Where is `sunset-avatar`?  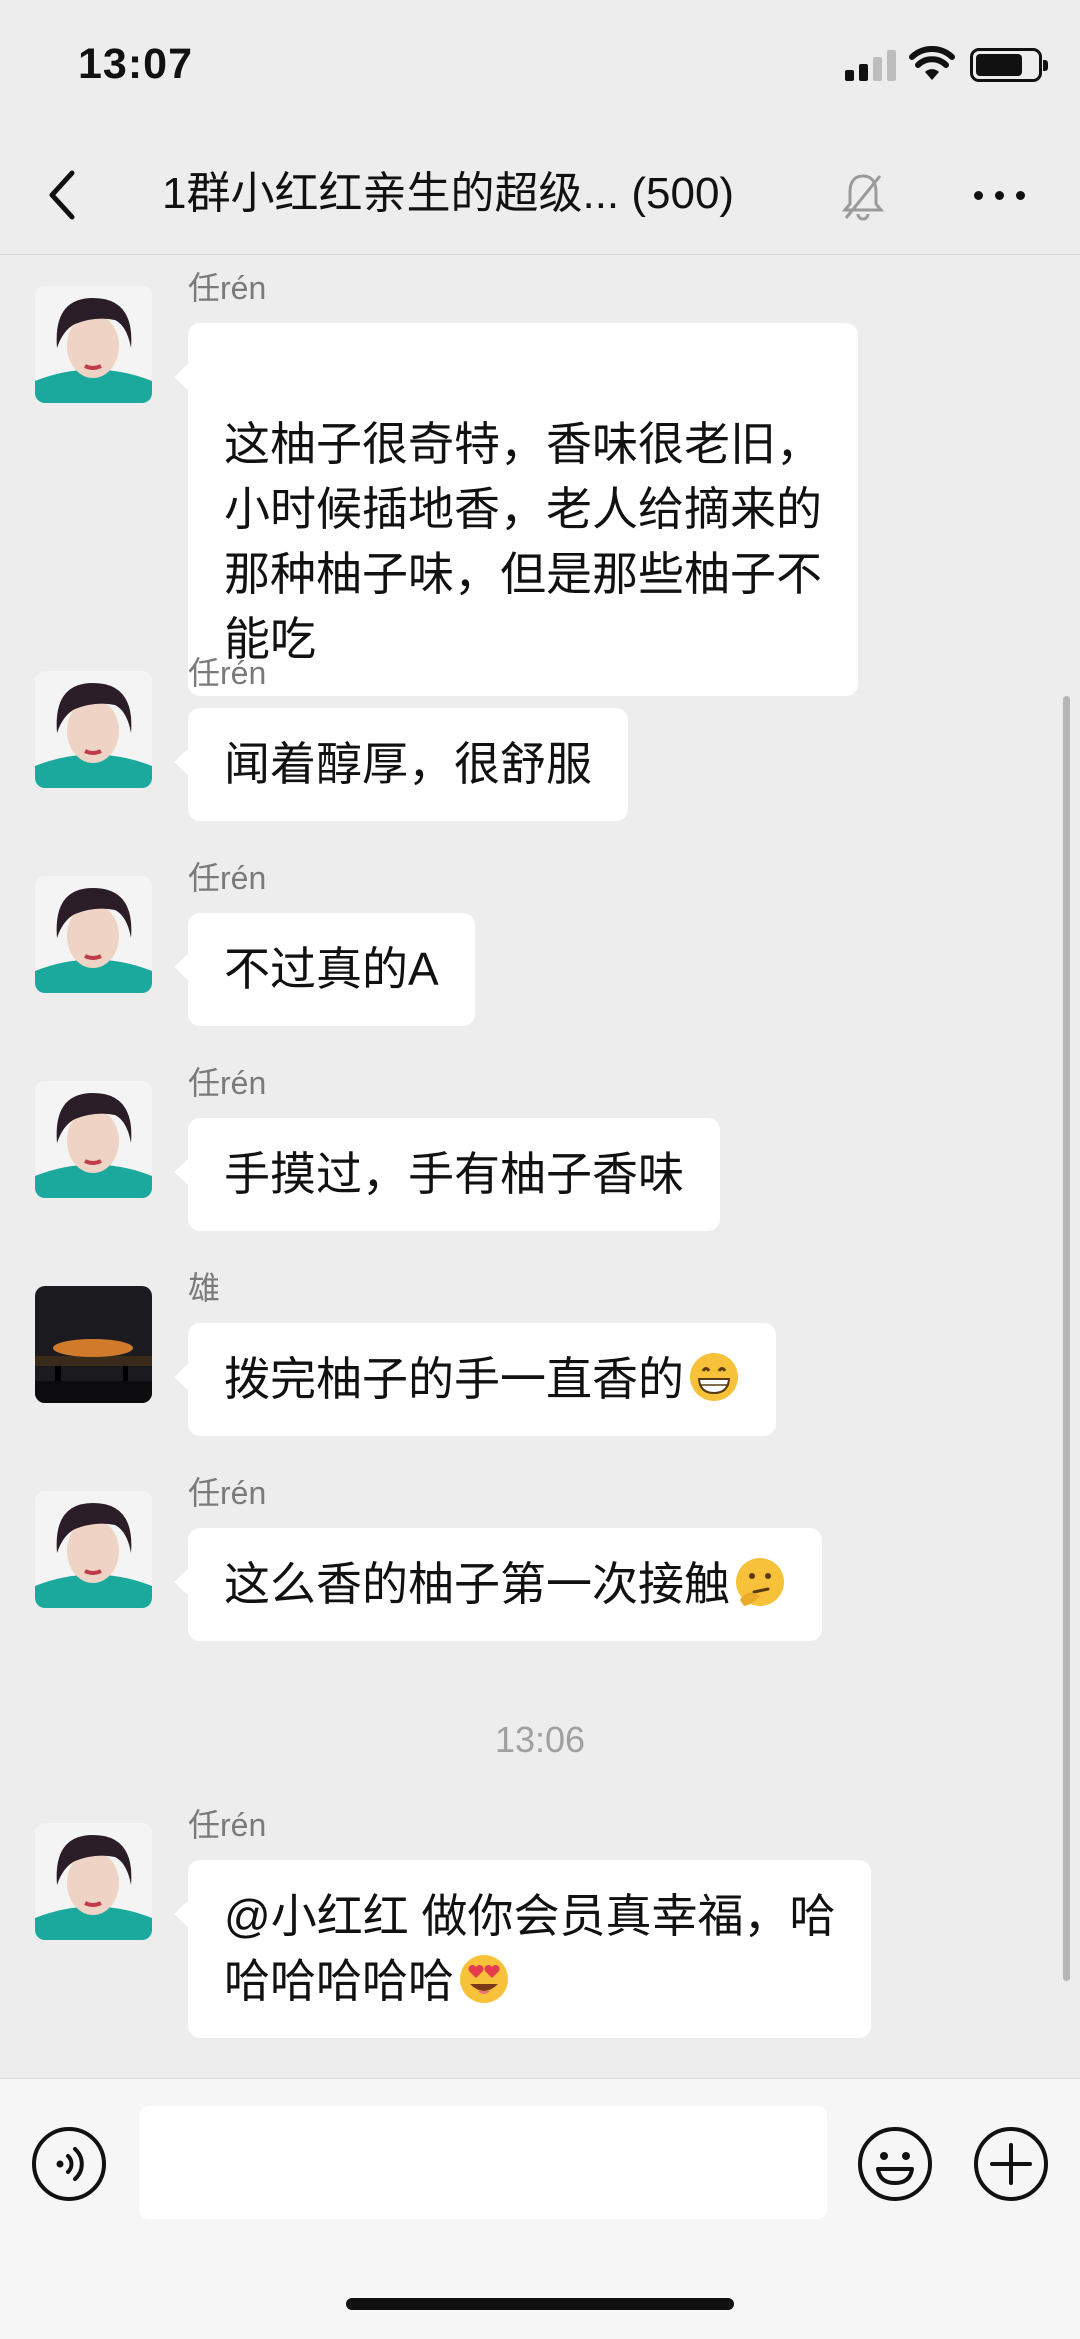
sunset-avatar is located at coordinates (93, 1344).